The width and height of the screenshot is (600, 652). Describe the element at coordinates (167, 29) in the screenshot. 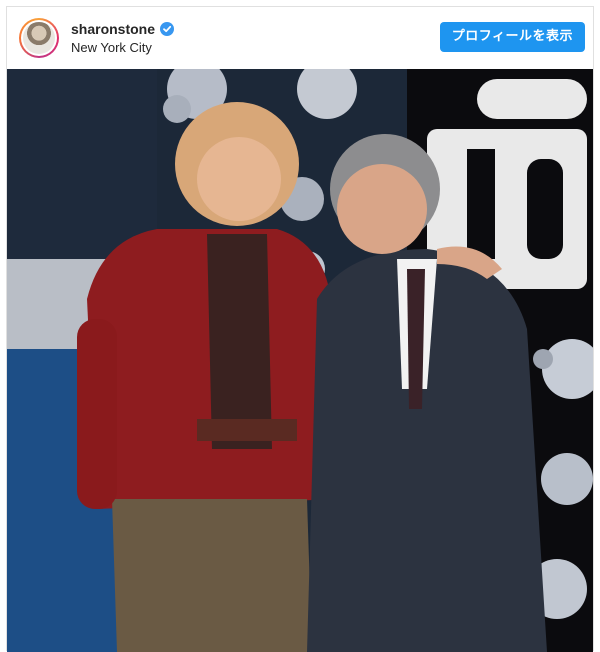

I see `verified-badge-icon` at that location.